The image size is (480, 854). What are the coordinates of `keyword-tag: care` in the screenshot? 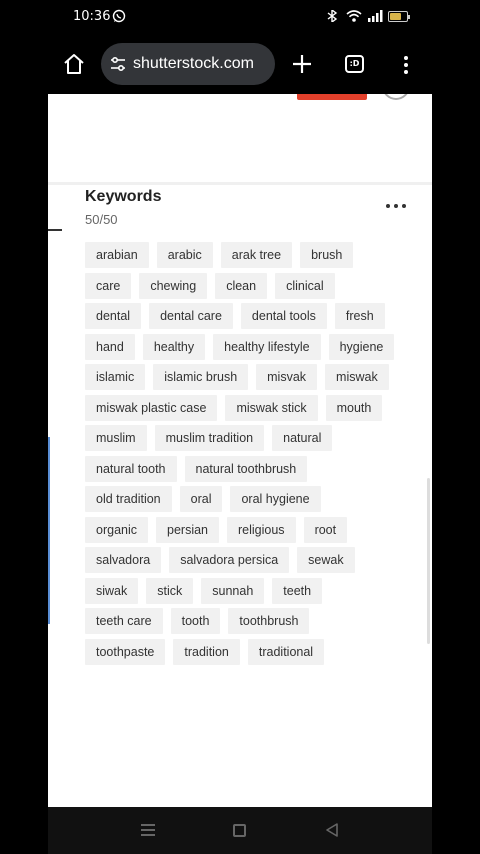 It's located at (108, 285).